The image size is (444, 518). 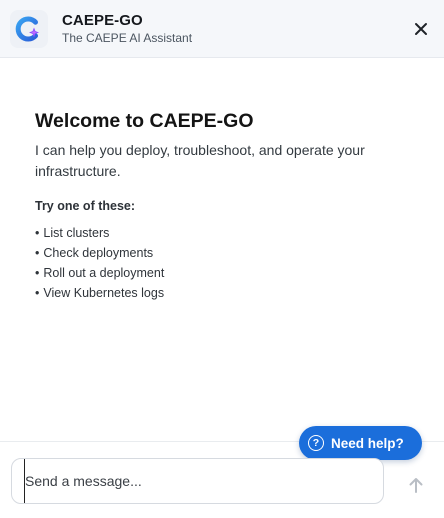 I want to click on widget-title: CAEPE-GO, so click(x=102, y=20).